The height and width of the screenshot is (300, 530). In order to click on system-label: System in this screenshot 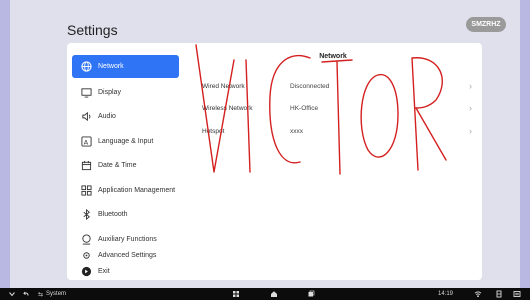, I will do `click(56, 294)`.